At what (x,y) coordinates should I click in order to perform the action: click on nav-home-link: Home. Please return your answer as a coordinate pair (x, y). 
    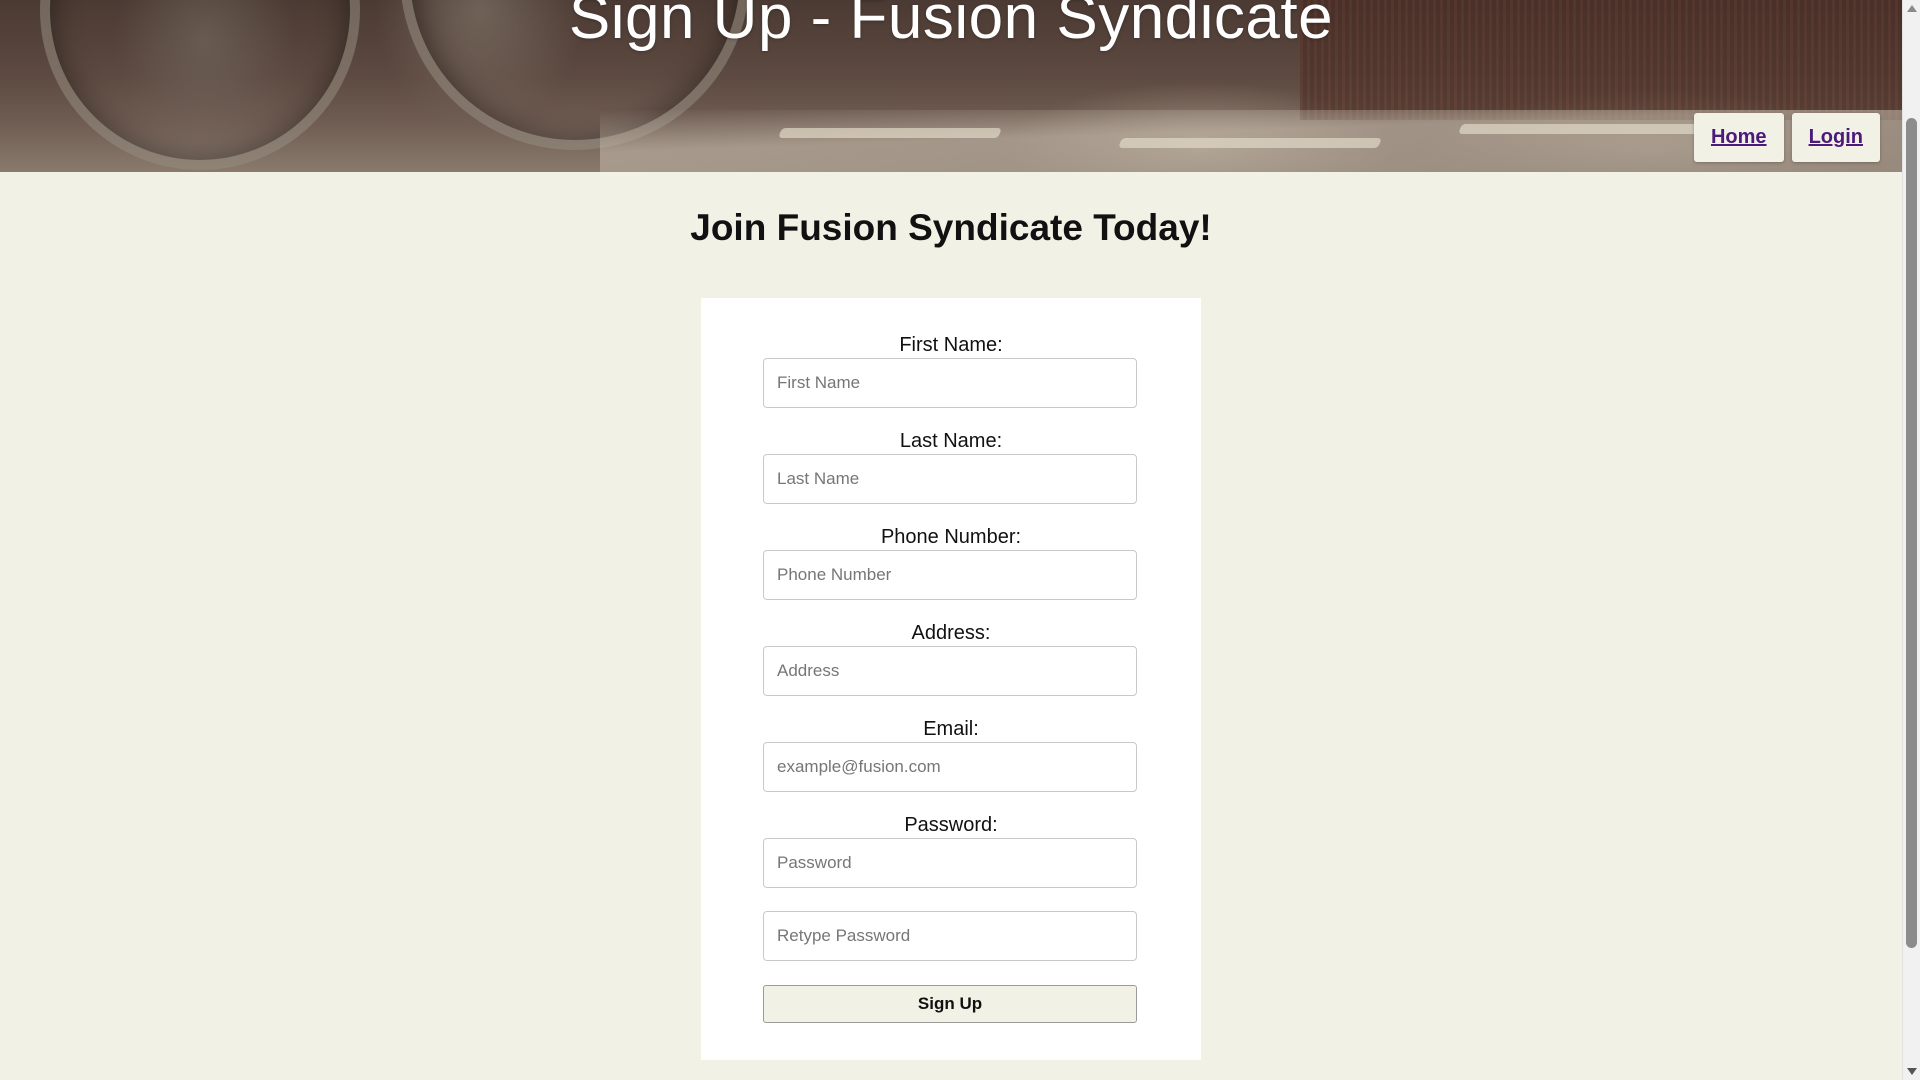
    Looking at the image, I should click on (1738, 137).